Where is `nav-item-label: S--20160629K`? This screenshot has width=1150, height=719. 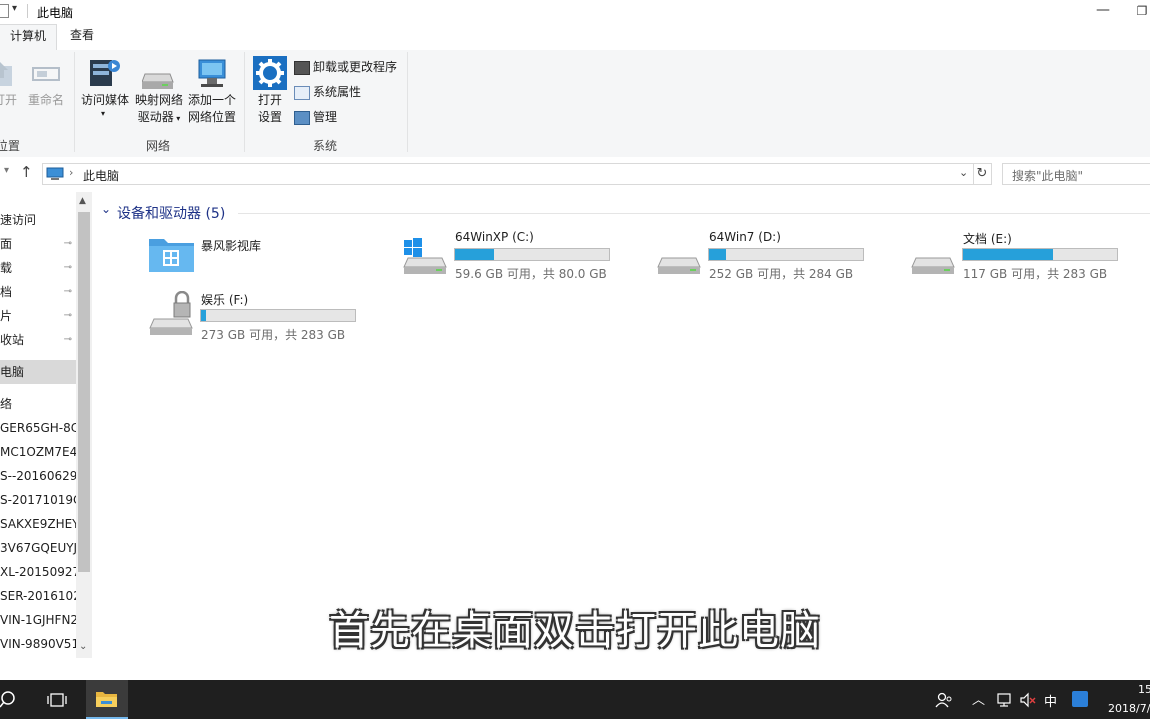
nav-item-label: S--20160629K is located at coordinates (38, 476).